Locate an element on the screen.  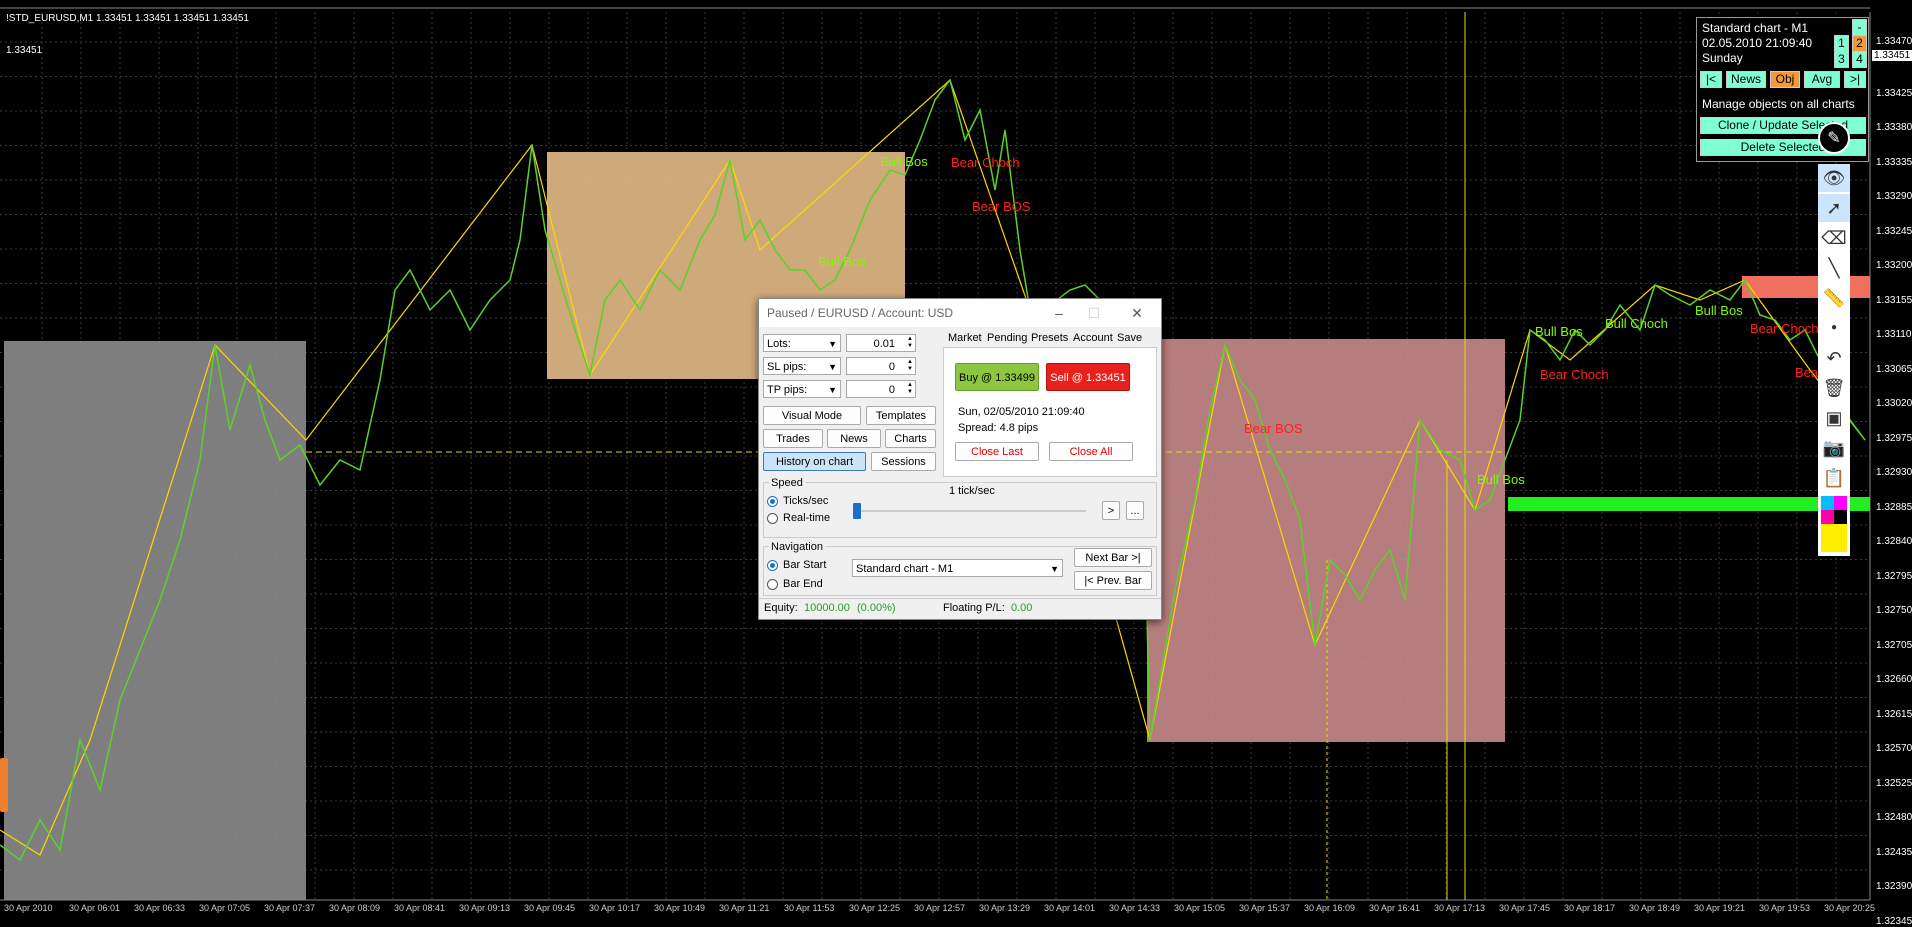
time-tick-label: 30 Apr 16:41 is located at coordinates (1395, 908).